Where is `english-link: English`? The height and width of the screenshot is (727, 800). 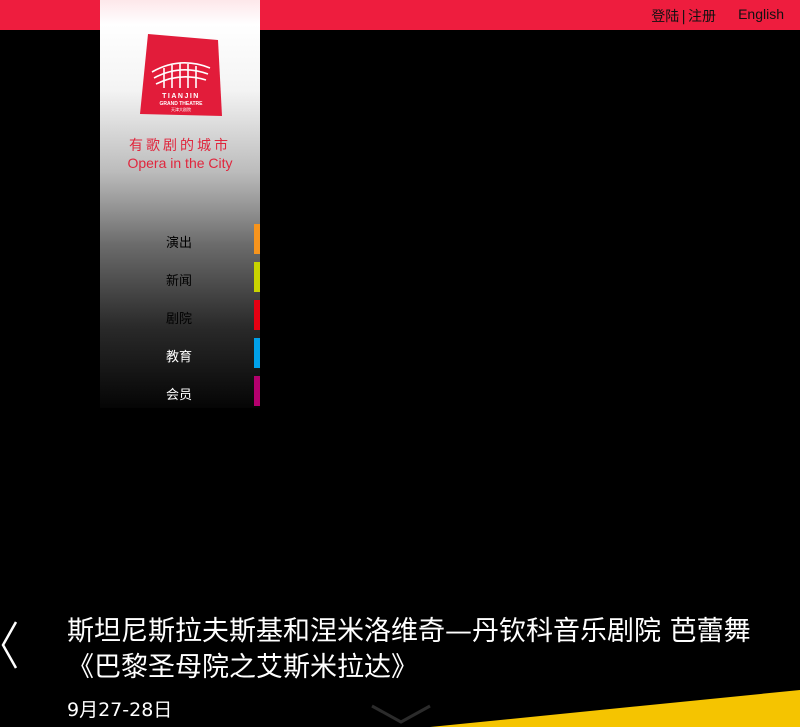 english-link: English is located at coordinates (761, 14).